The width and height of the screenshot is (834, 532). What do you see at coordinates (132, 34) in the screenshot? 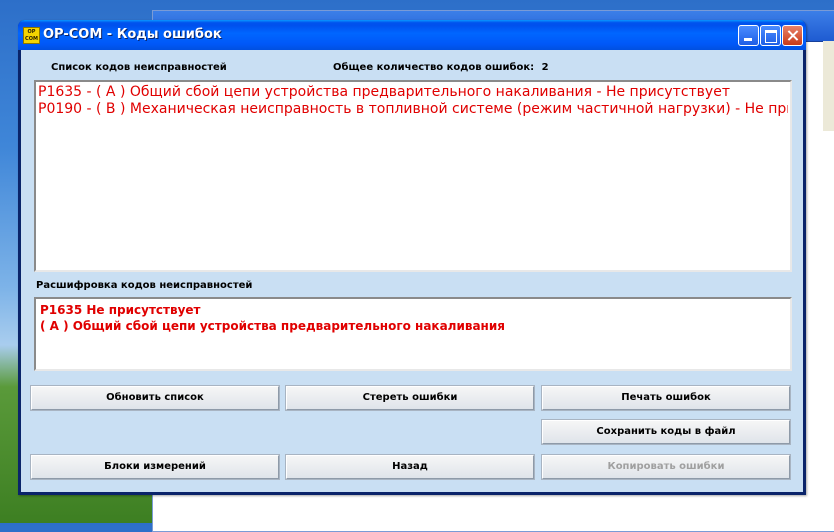
I see `window-title: OP-COM - Коды ошибок` at bounding box center [132, 34].